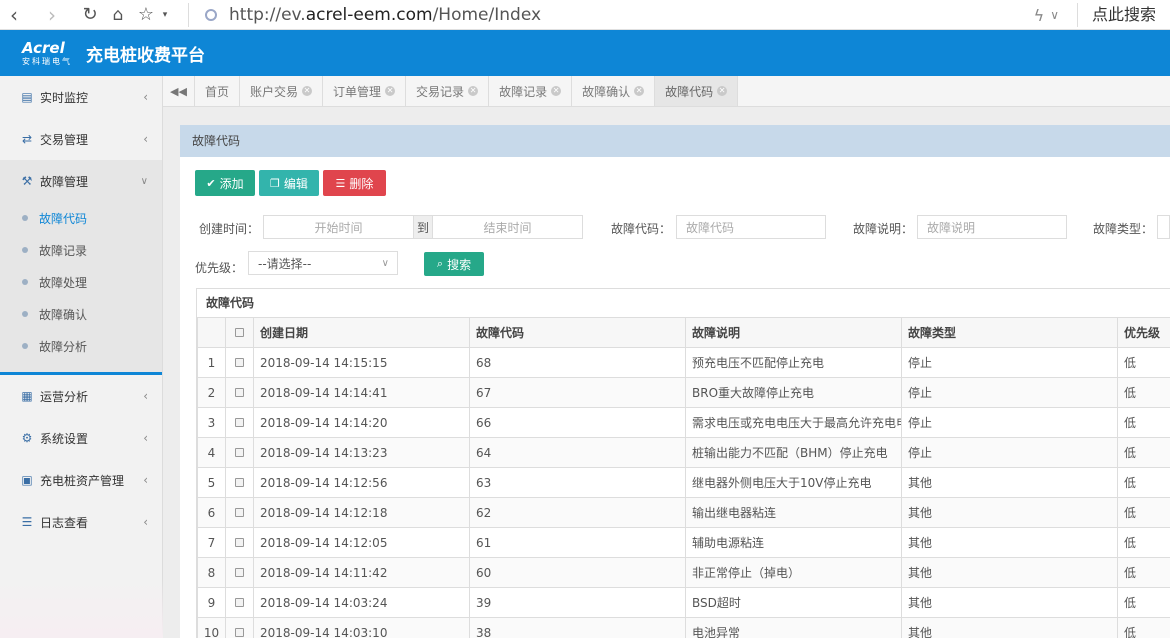  I want to click on refresh-icon: ↻, so click(90, 15).